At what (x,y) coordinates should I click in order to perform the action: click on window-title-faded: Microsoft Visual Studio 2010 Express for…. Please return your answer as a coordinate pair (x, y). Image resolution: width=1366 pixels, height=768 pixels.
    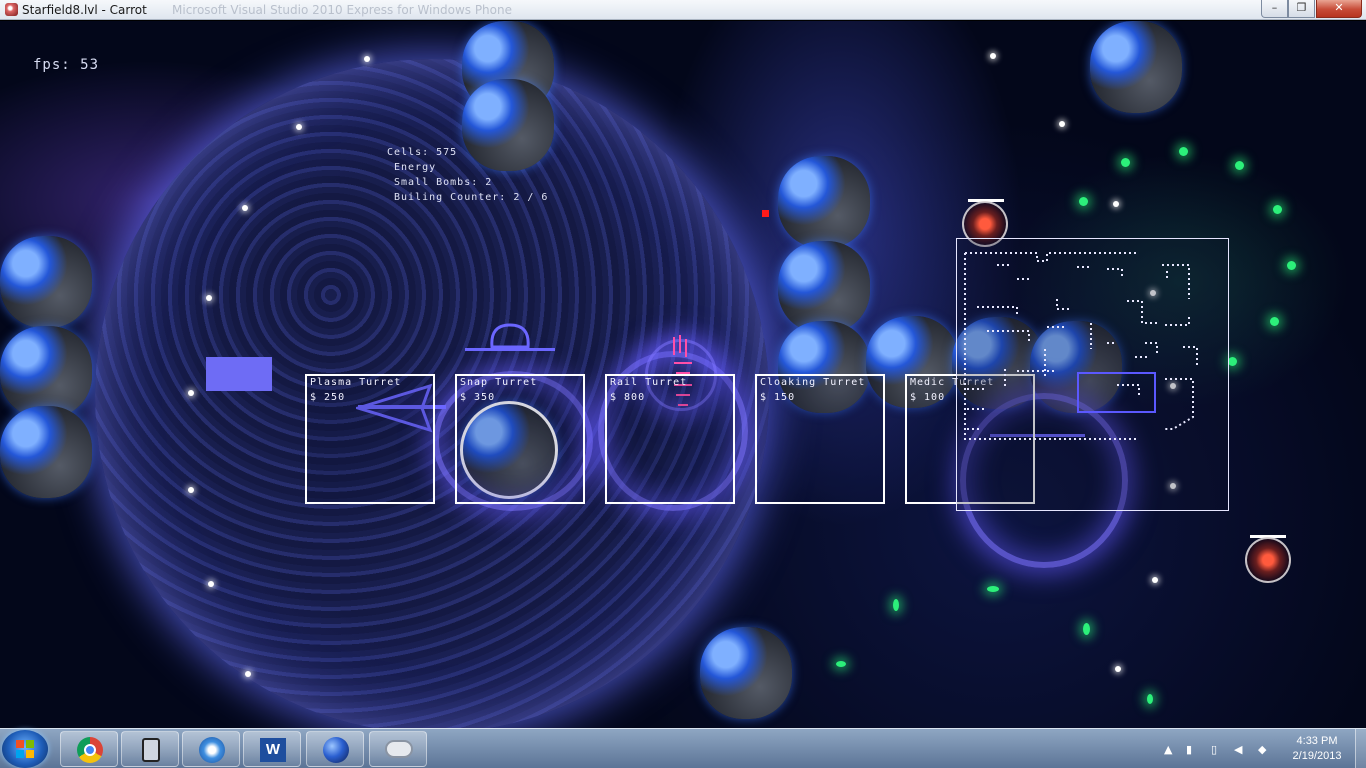
    Looking at the image, I should click on (342, 10).